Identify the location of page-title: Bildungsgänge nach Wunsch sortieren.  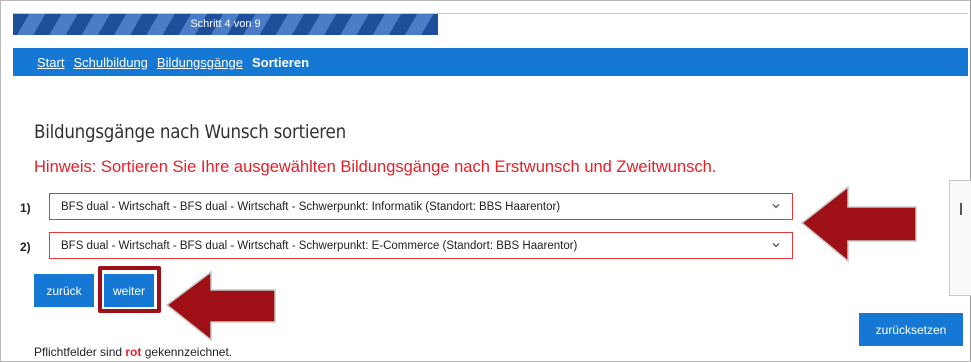
(190, 132).